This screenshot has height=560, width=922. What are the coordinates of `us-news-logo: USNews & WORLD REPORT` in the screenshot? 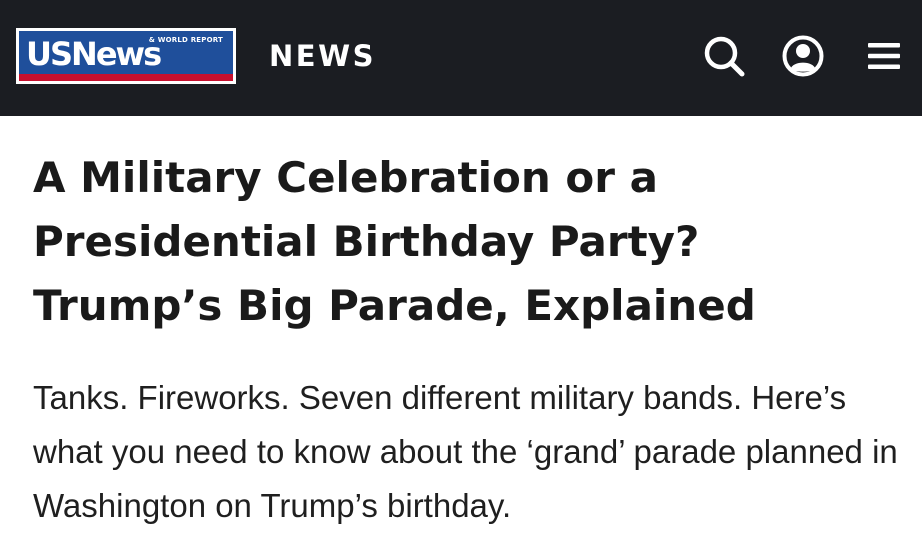 It's located at (126, 56).